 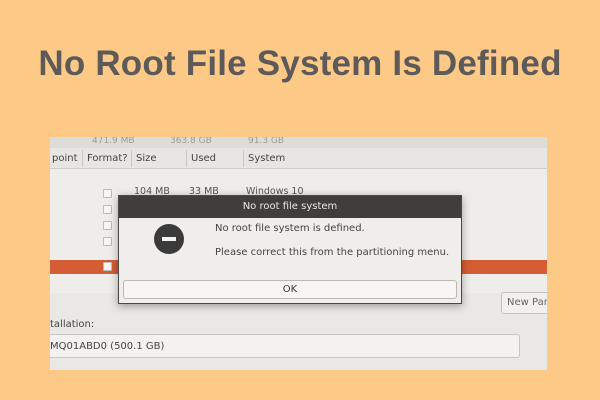 What do you see at coordinates (285, 346) in the screenshot?
I see `bootloader-device-select: MQ01ABD0 (500.1 GB)` at bounding box center [285, 346].